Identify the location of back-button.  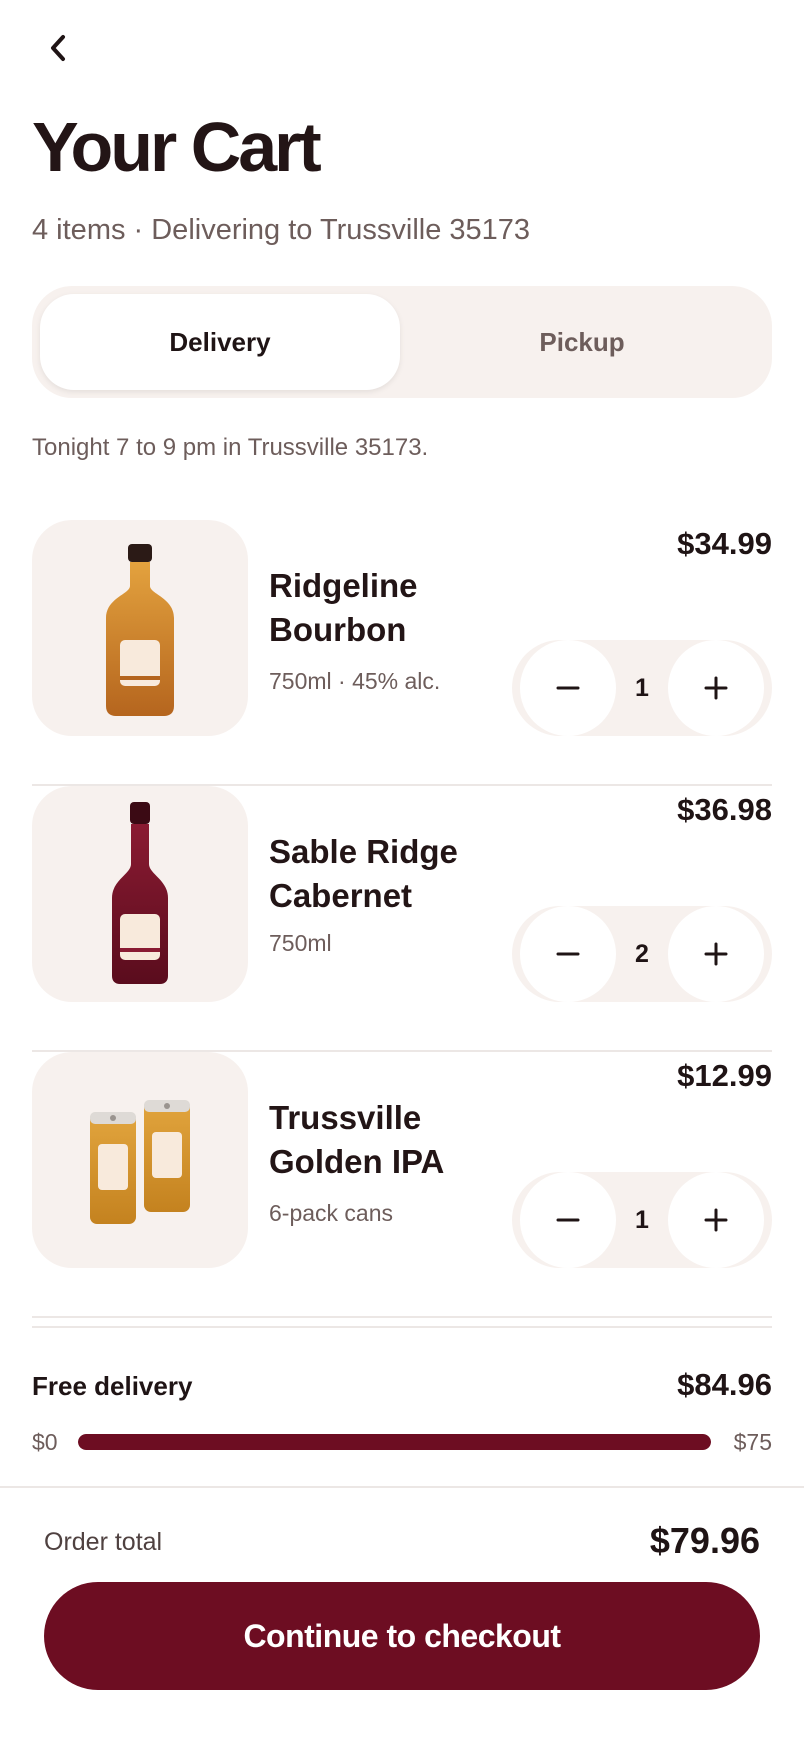
(58, 48).